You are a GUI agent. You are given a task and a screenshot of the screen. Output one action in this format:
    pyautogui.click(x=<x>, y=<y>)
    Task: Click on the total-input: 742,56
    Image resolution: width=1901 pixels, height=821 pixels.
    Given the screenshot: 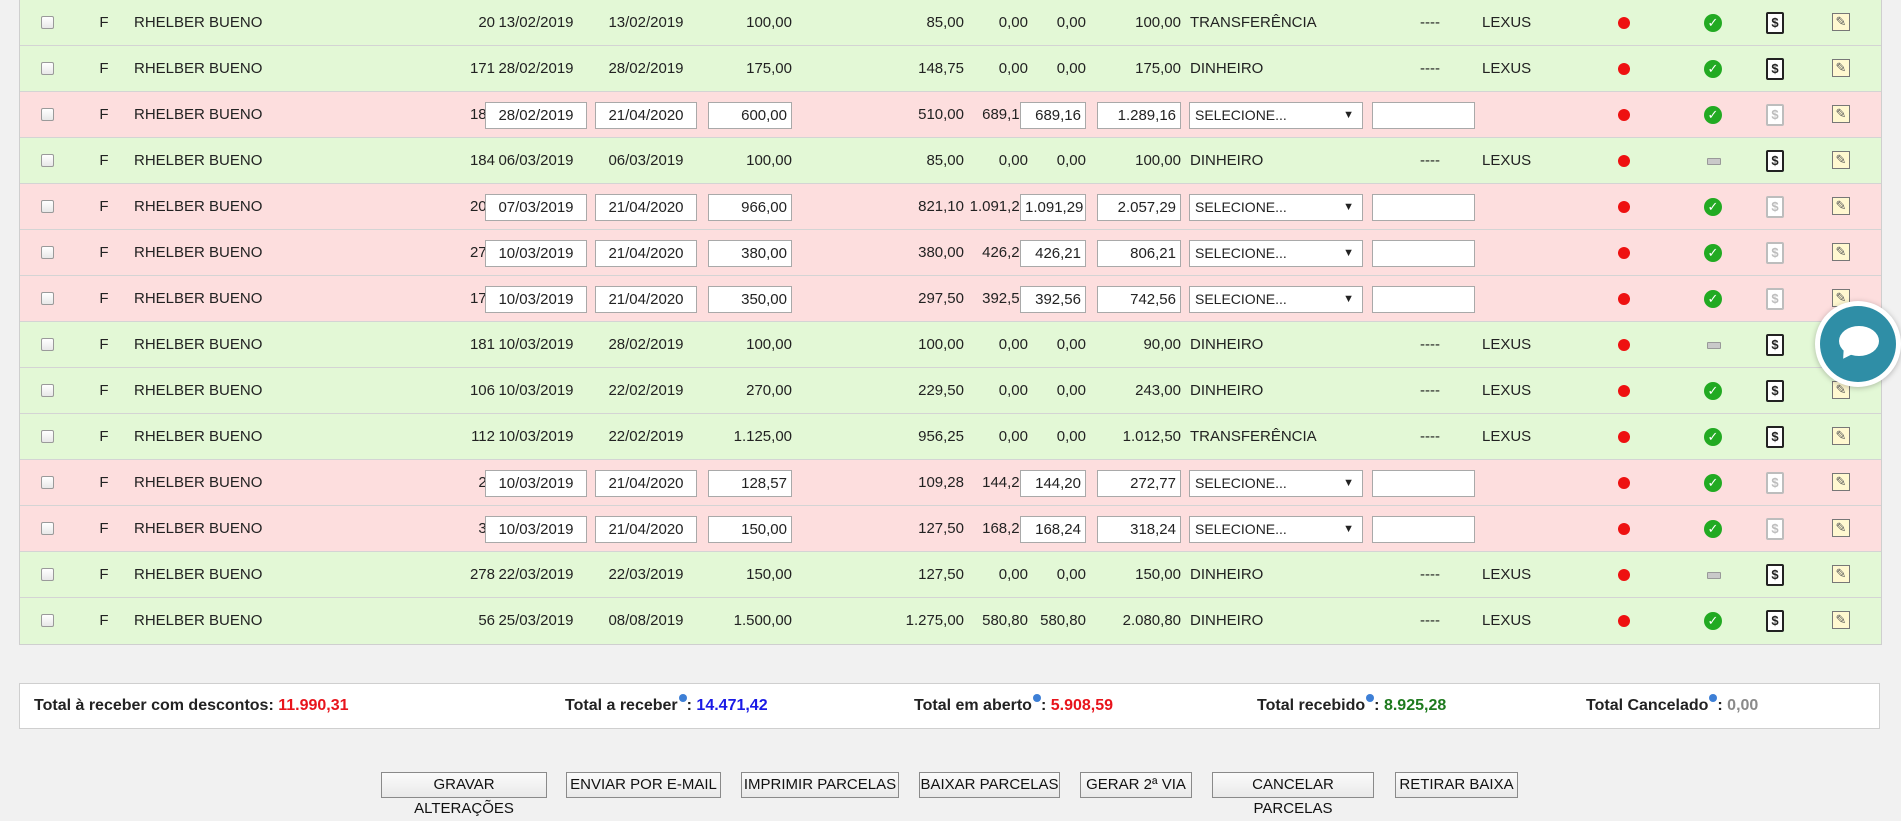 What is the action you would take?
    pyautogui.click(x=1139, y=299)
    